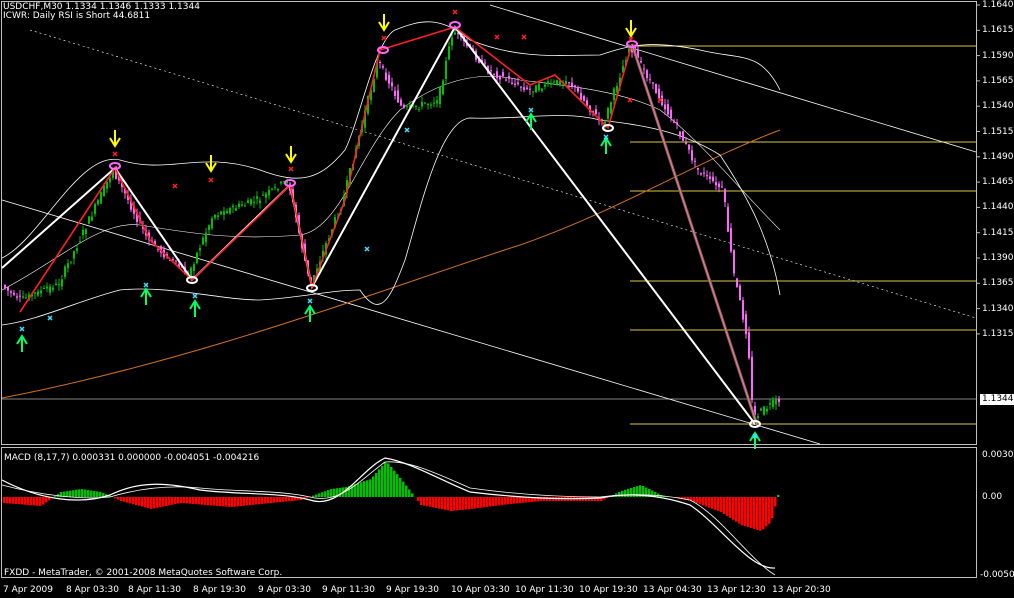  What do you see at coordinates (998, 207) in the screenshot?
I see `price-tick-label: 1.1440` at bounding box center [998, 207].